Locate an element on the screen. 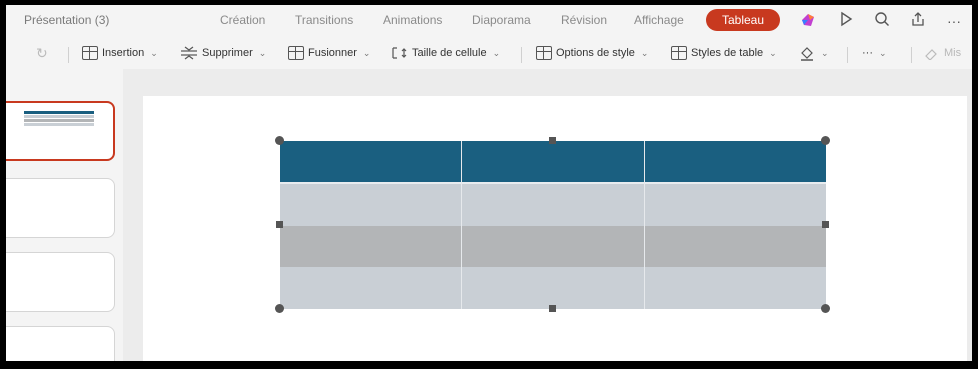  fill-color-button: ⌄ is located at coordinates (814, 53).